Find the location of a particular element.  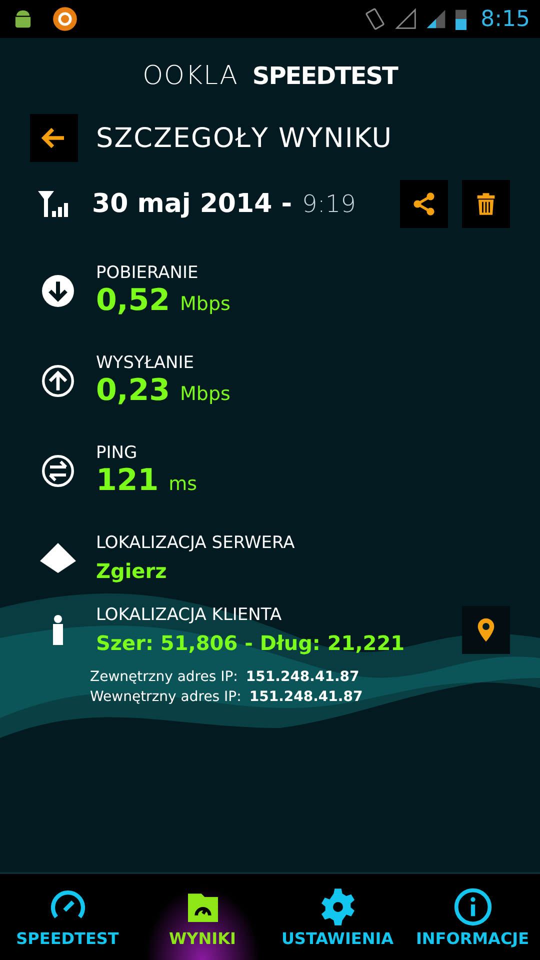

nav-tab: USTAWIENIA is located at coordinates (337, 917).